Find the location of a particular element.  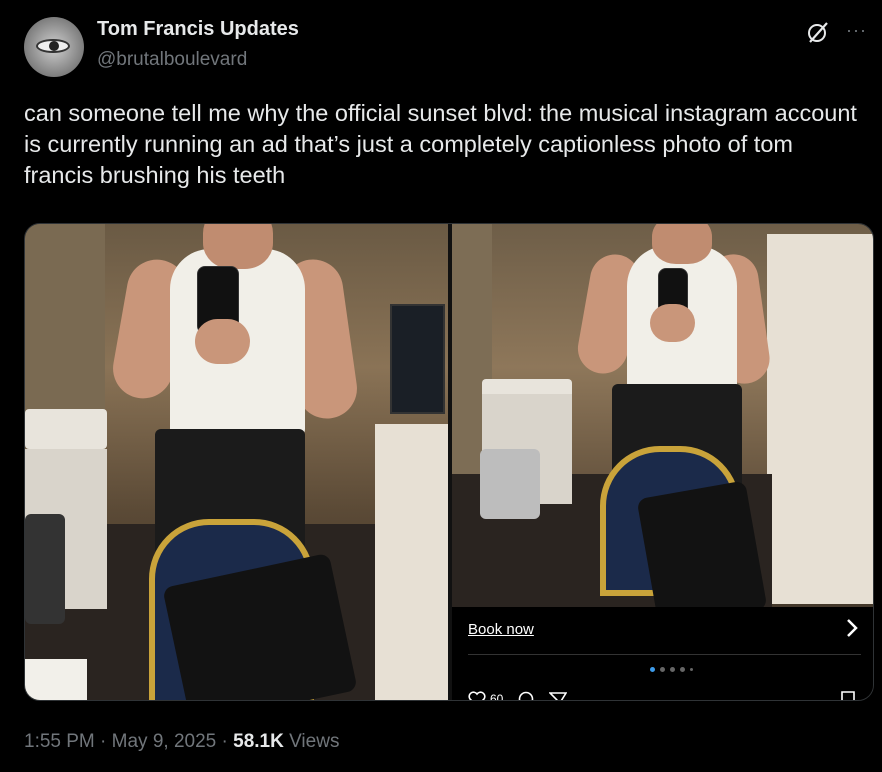

ad-divider is located at coordinates (664, 654).